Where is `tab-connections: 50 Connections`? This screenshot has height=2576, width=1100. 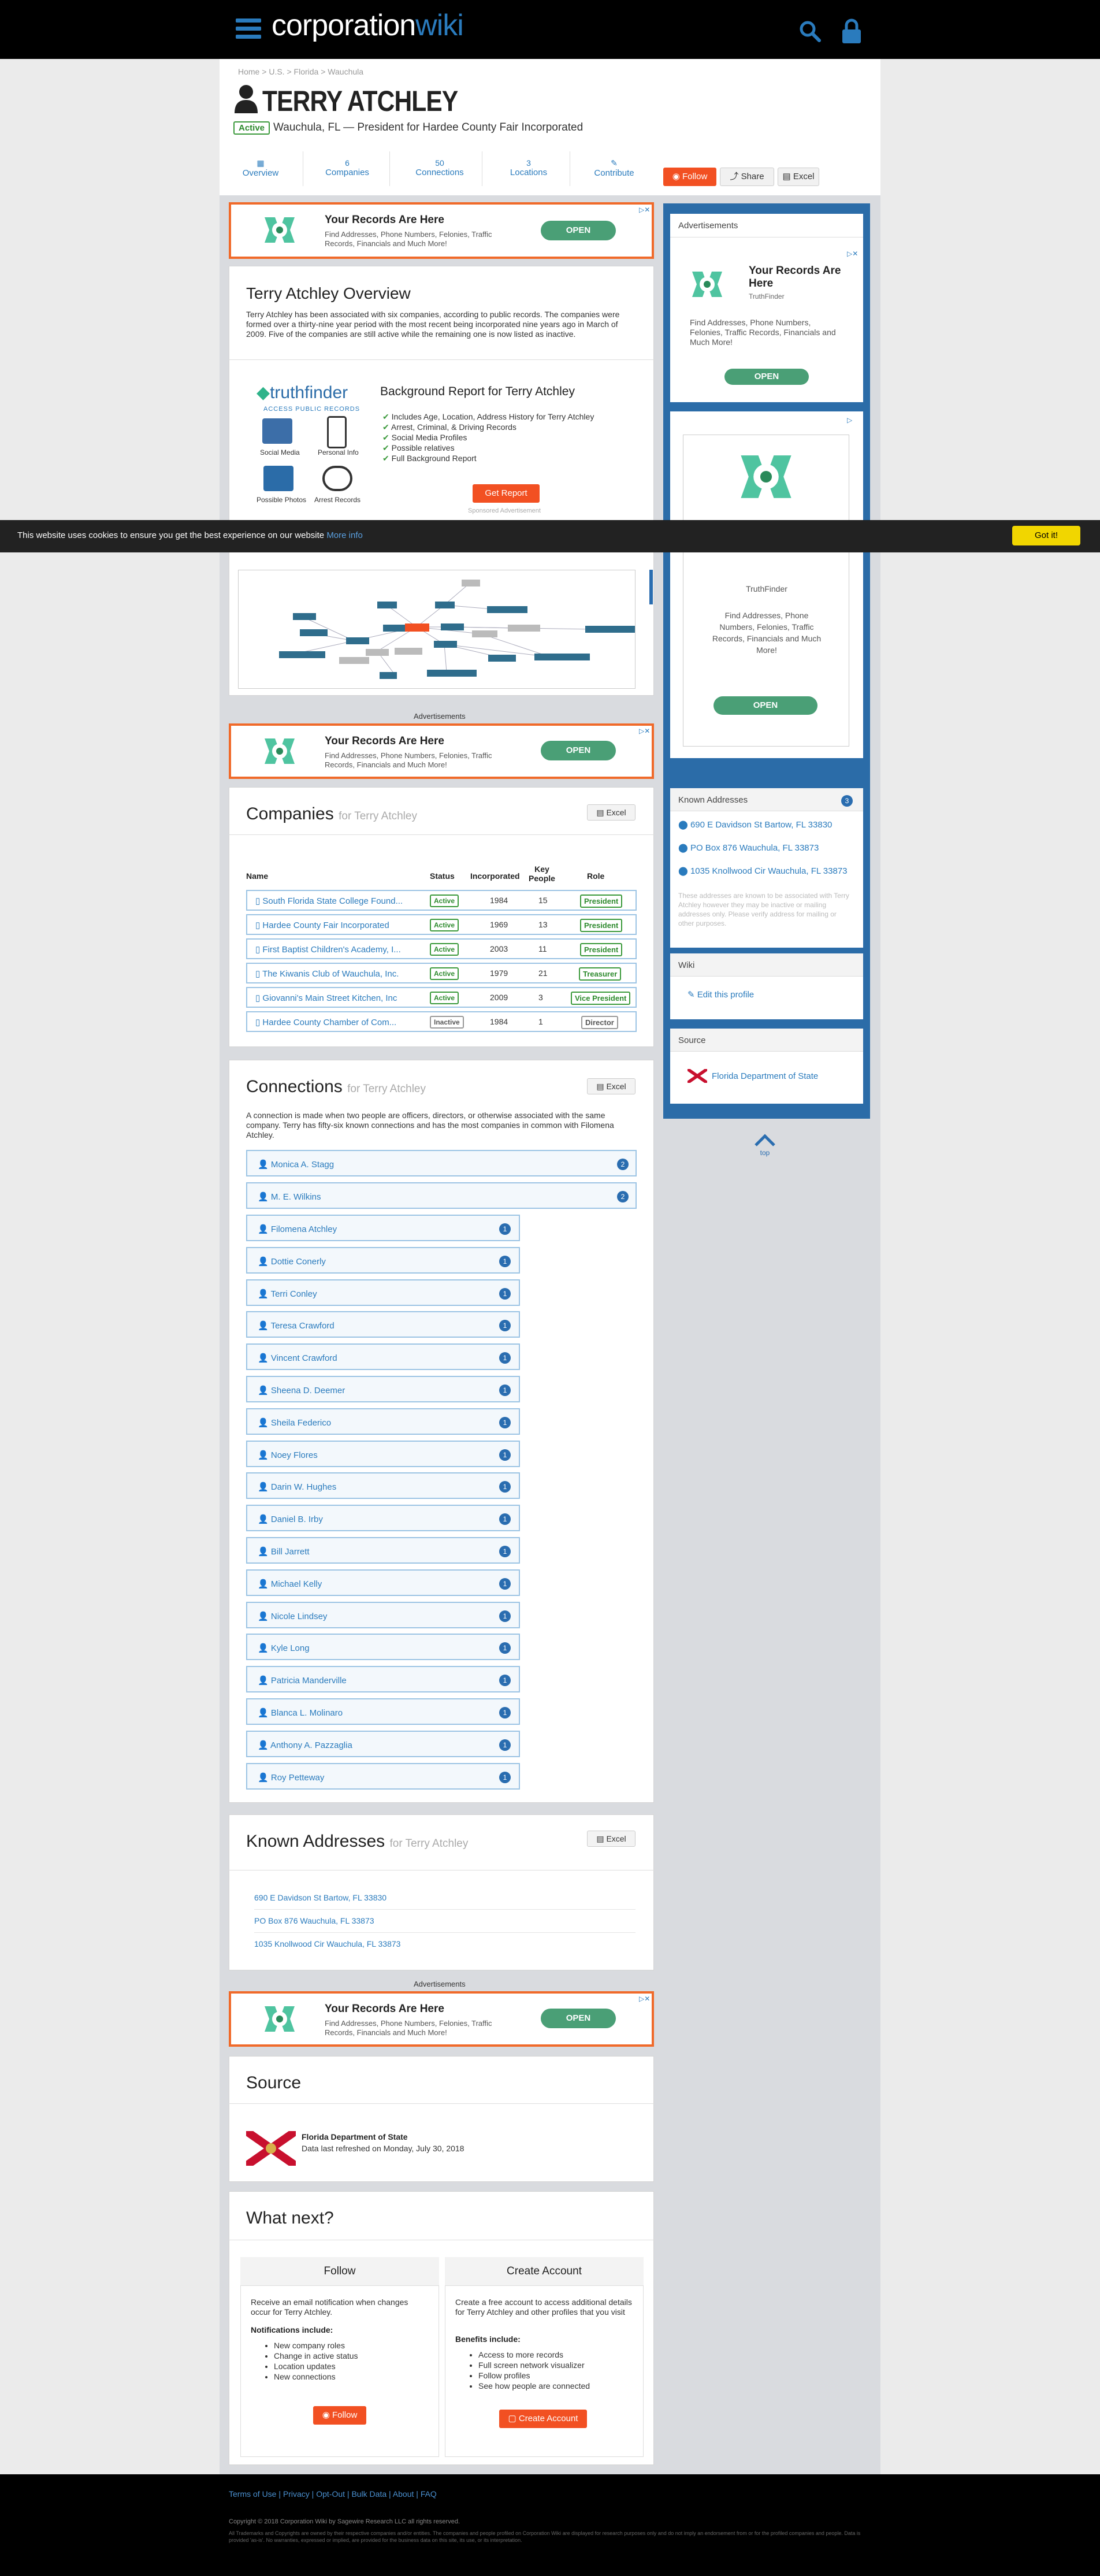
tab-connections: 50 Connections is located at coordinates (439, 168).